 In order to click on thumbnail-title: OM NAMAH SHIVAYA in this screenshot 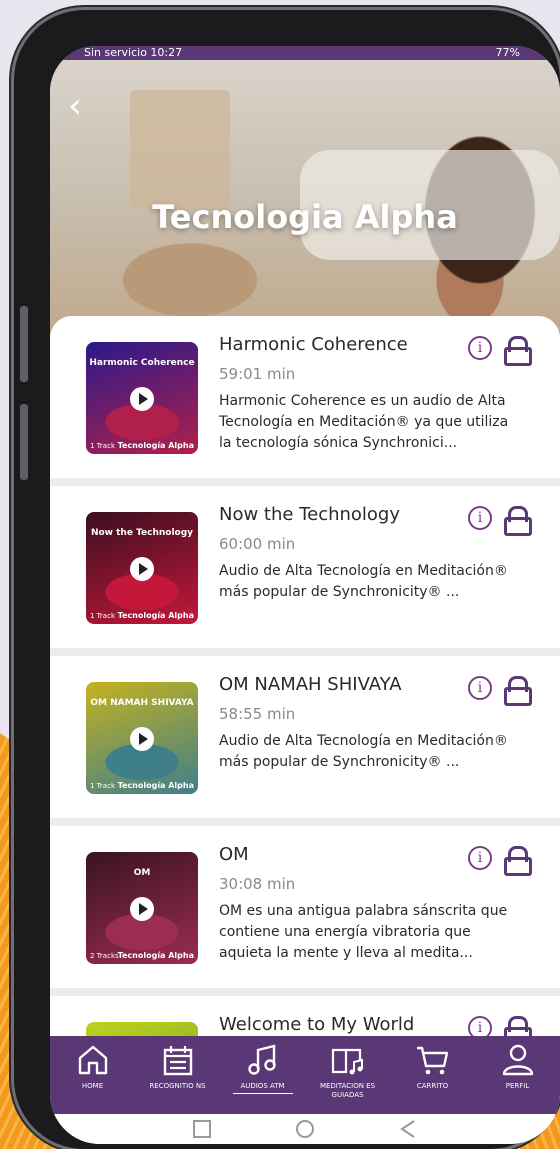, I will do `click(142, 703)`.